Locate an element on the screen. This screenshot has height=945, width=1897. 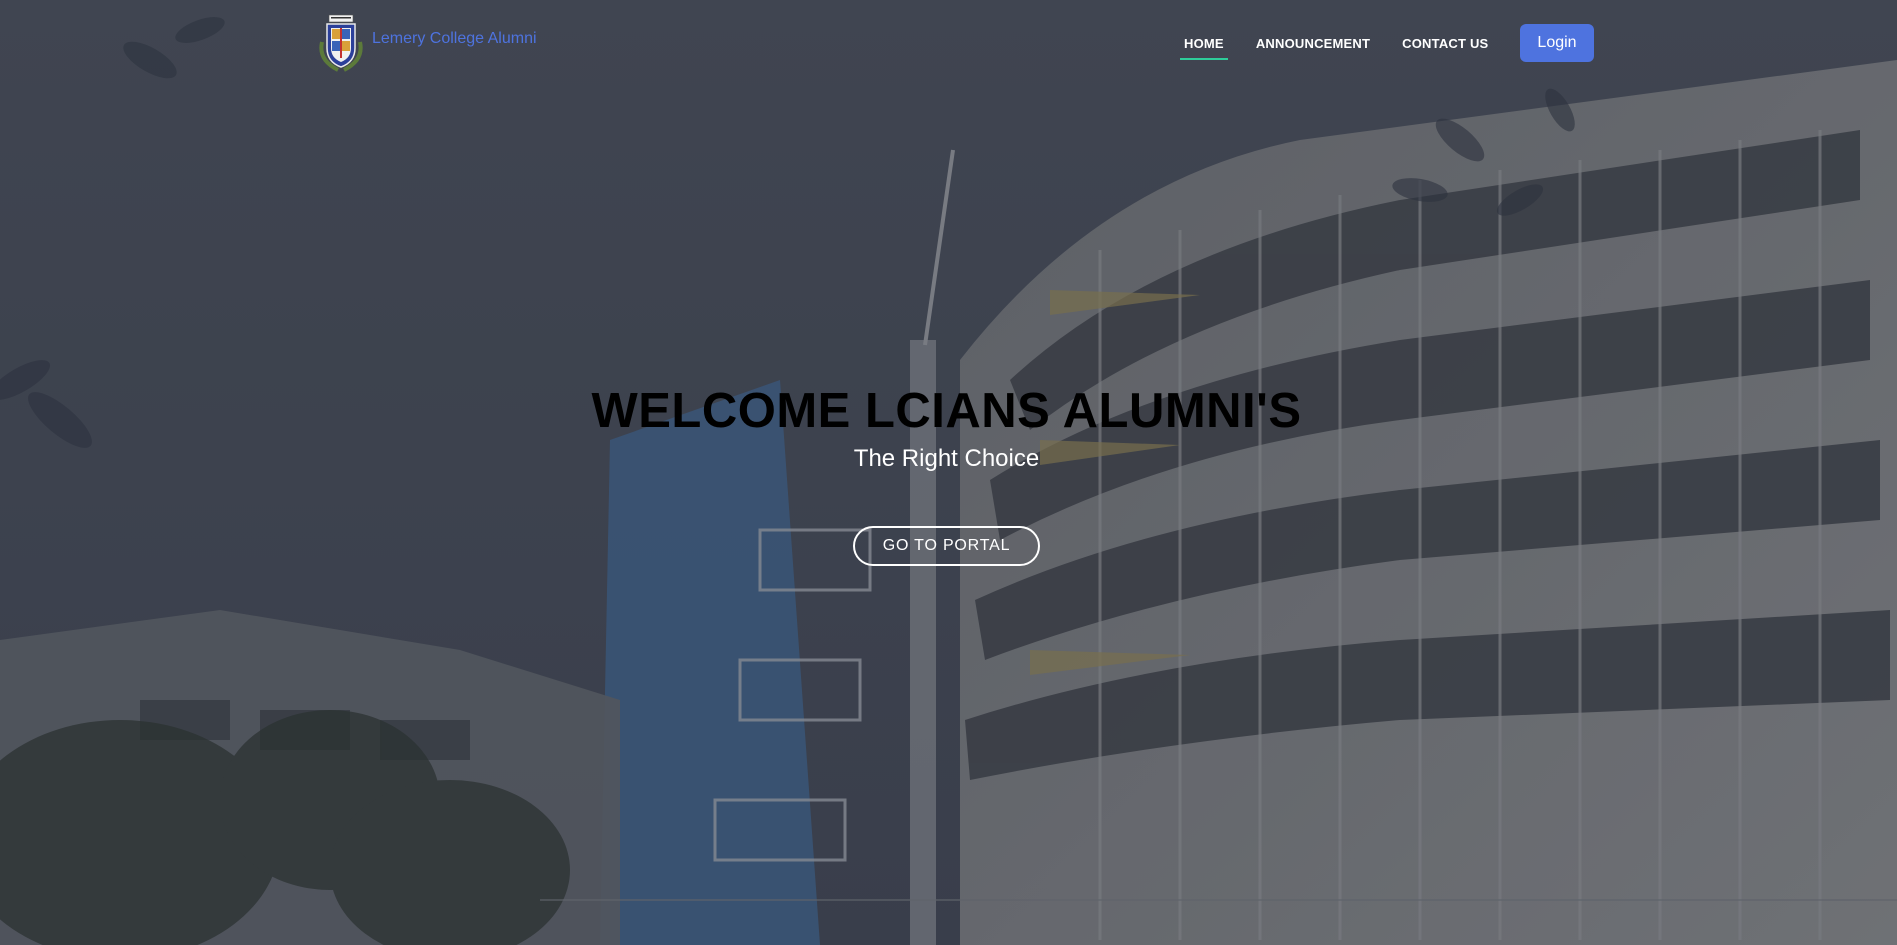
nav-contact-us-link: CONTACT US is located at coordinates (1445, 43).